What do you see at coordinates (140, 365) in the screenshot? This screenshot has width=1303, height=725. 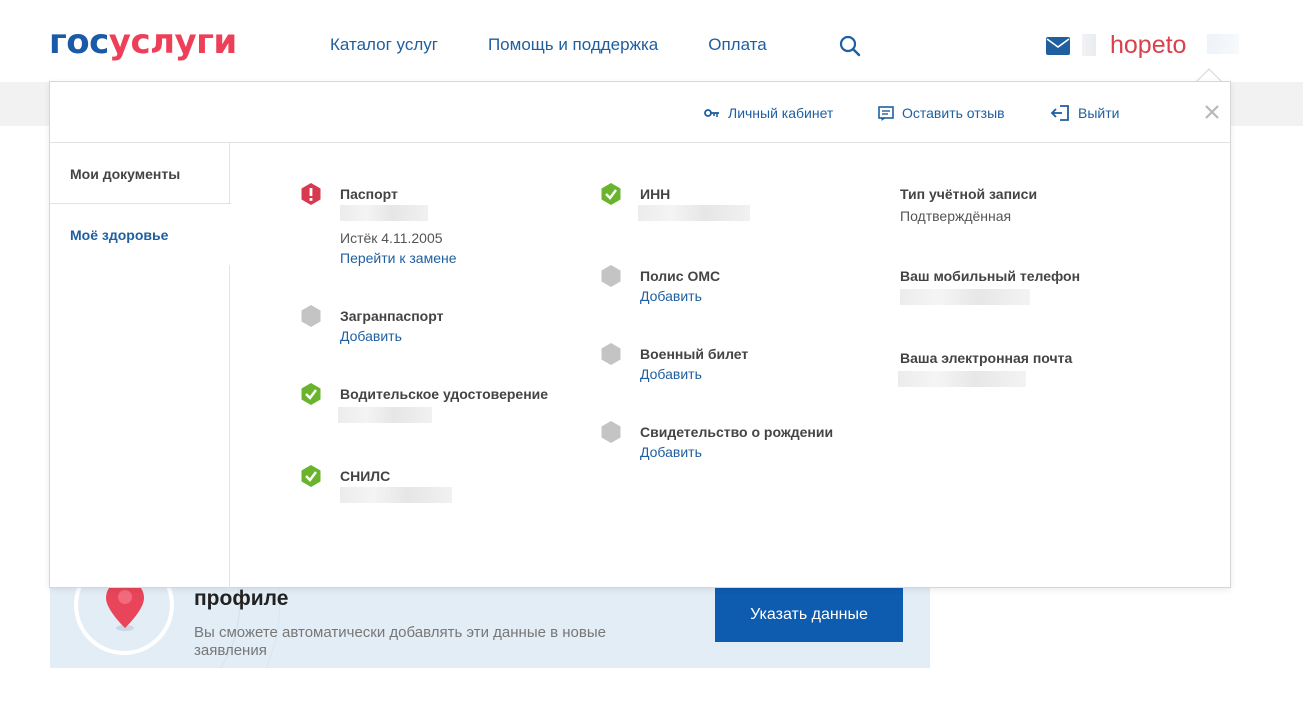 I see `panel-sidebar: Мои документы Моё здоровье` at bounding box center [140, 365].